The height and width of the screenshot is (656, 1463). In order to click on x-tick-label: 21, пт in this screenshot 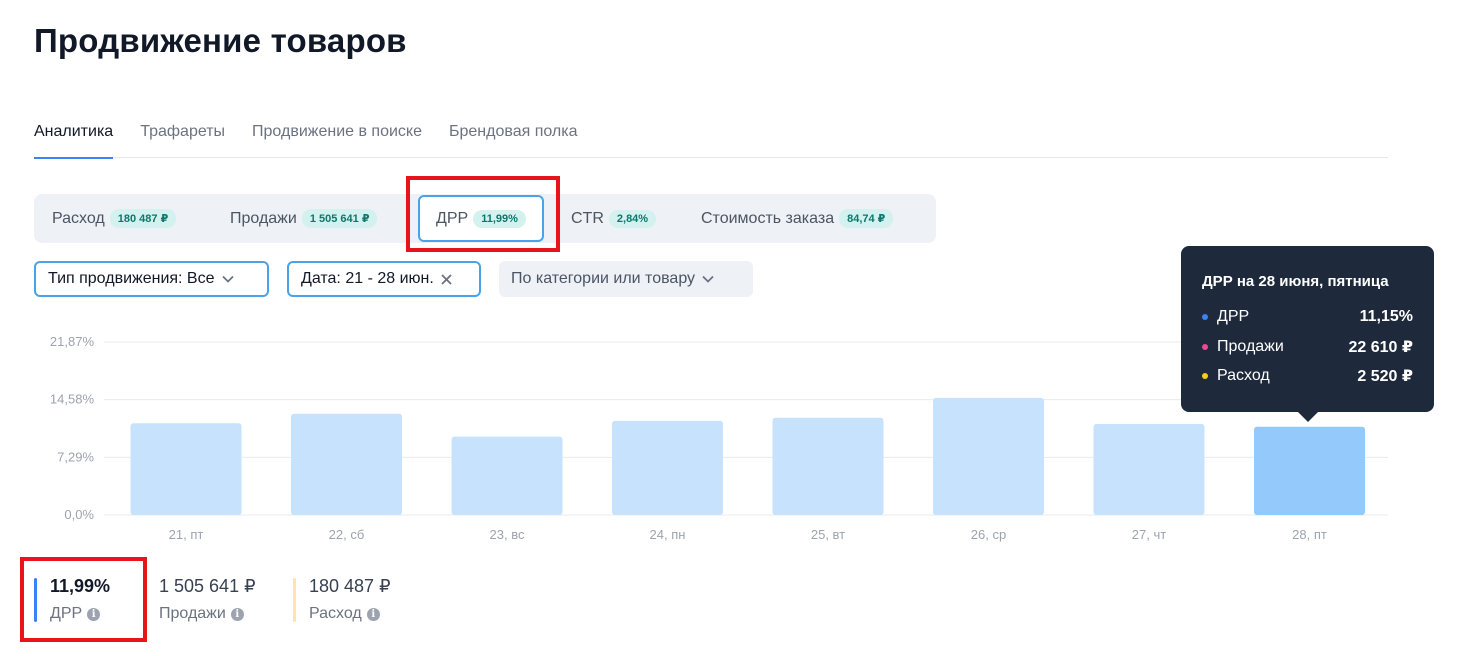, I will do `click(186, 534)`.